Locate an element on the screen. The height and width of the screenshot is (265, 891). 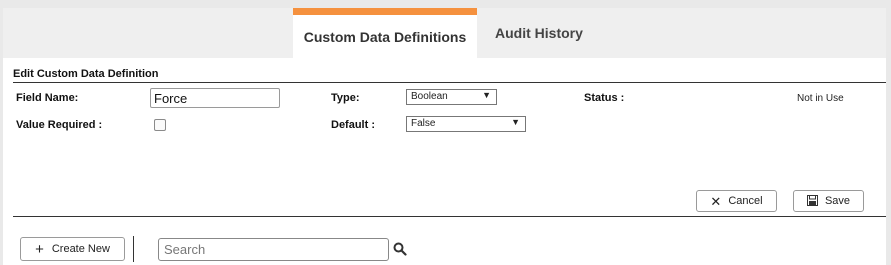
save-icon is located at coordinates (812, 201).